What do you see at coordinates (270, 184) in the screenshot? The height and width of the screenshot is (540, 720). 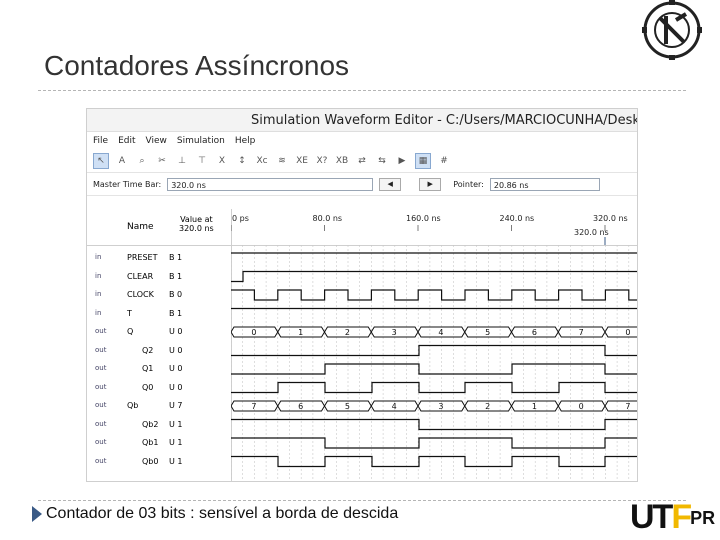 I see `master-time-bar-field: 320.0 ns` at bounding box center [270, 184].